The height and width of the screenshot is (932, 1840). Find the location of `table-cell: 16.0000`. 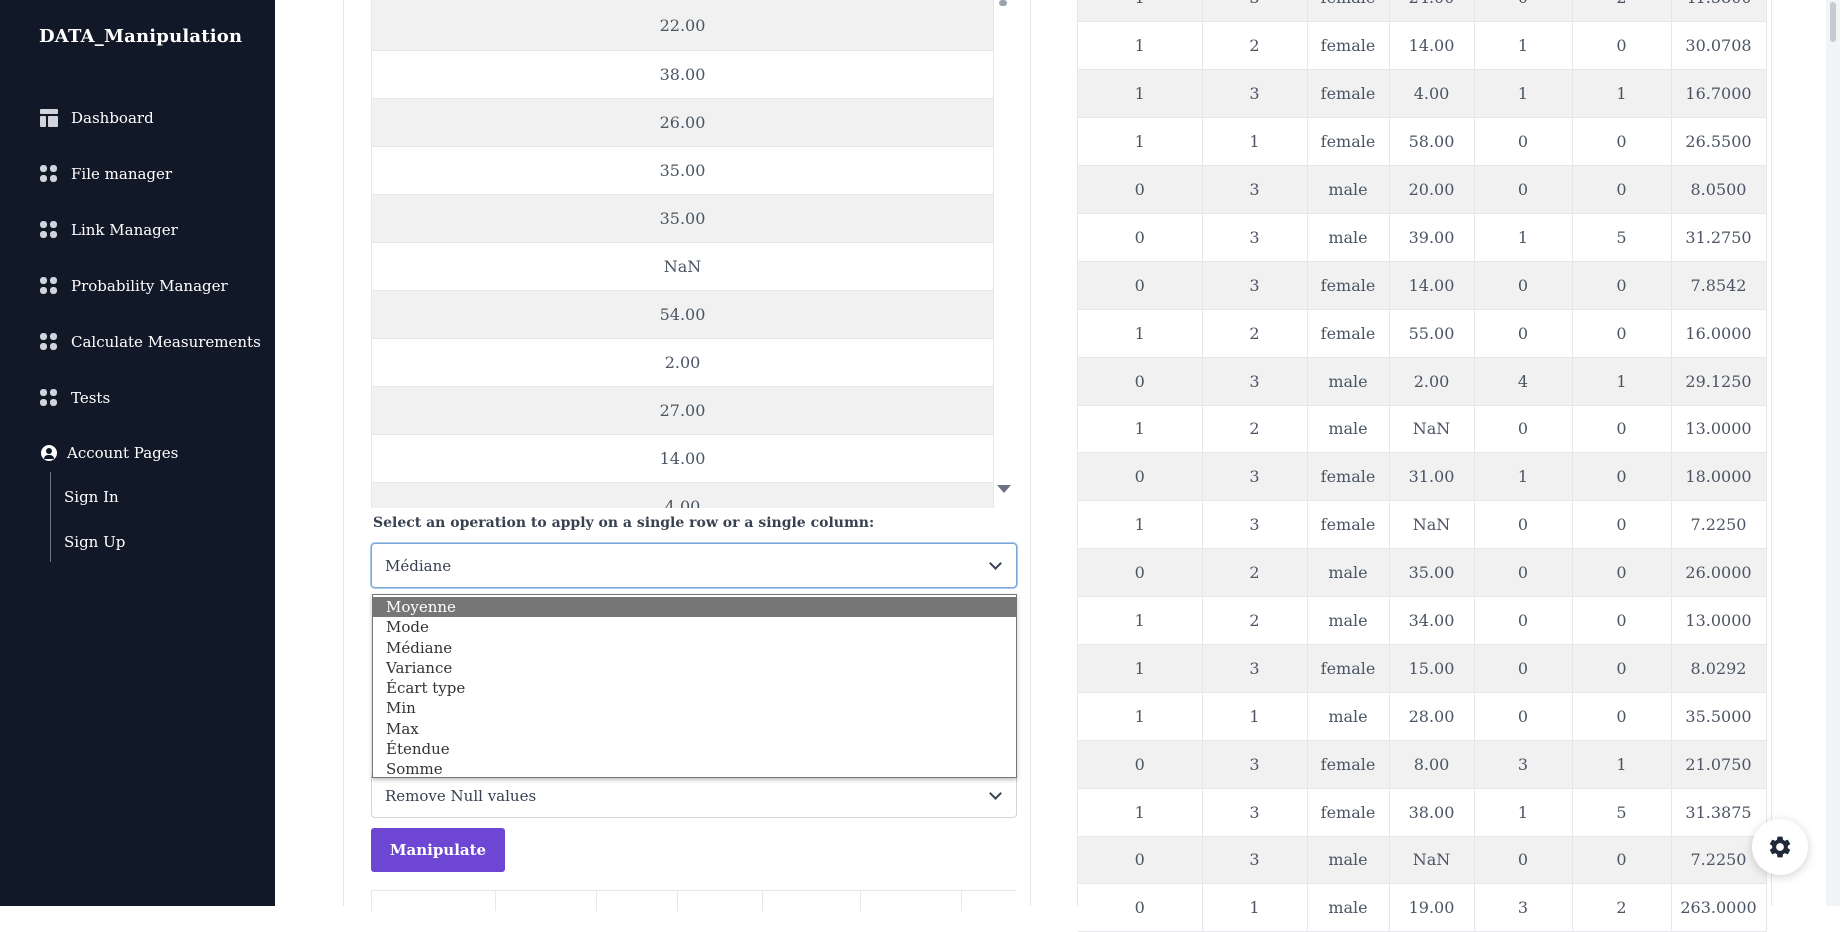

table-cell: 16.0000 is located at coordinates (1719, 333).